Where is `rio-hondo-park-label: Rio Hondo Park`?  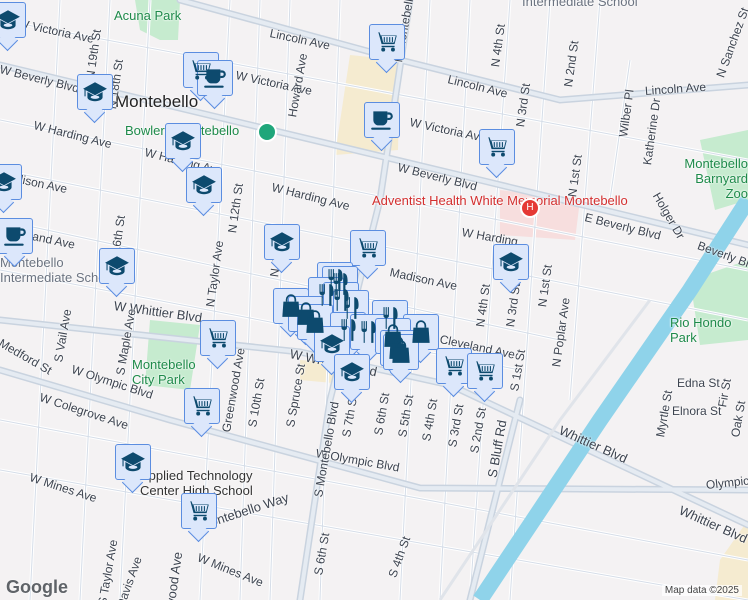 rio-hondo-park-label: Rio Hondo Park is located at coordinates (705, 330).